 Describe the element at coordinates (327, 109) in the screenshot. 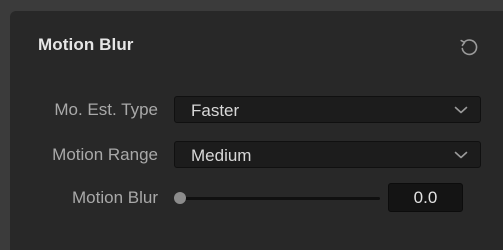

I see `mo-est-type-dropdown: Faster` at that location.